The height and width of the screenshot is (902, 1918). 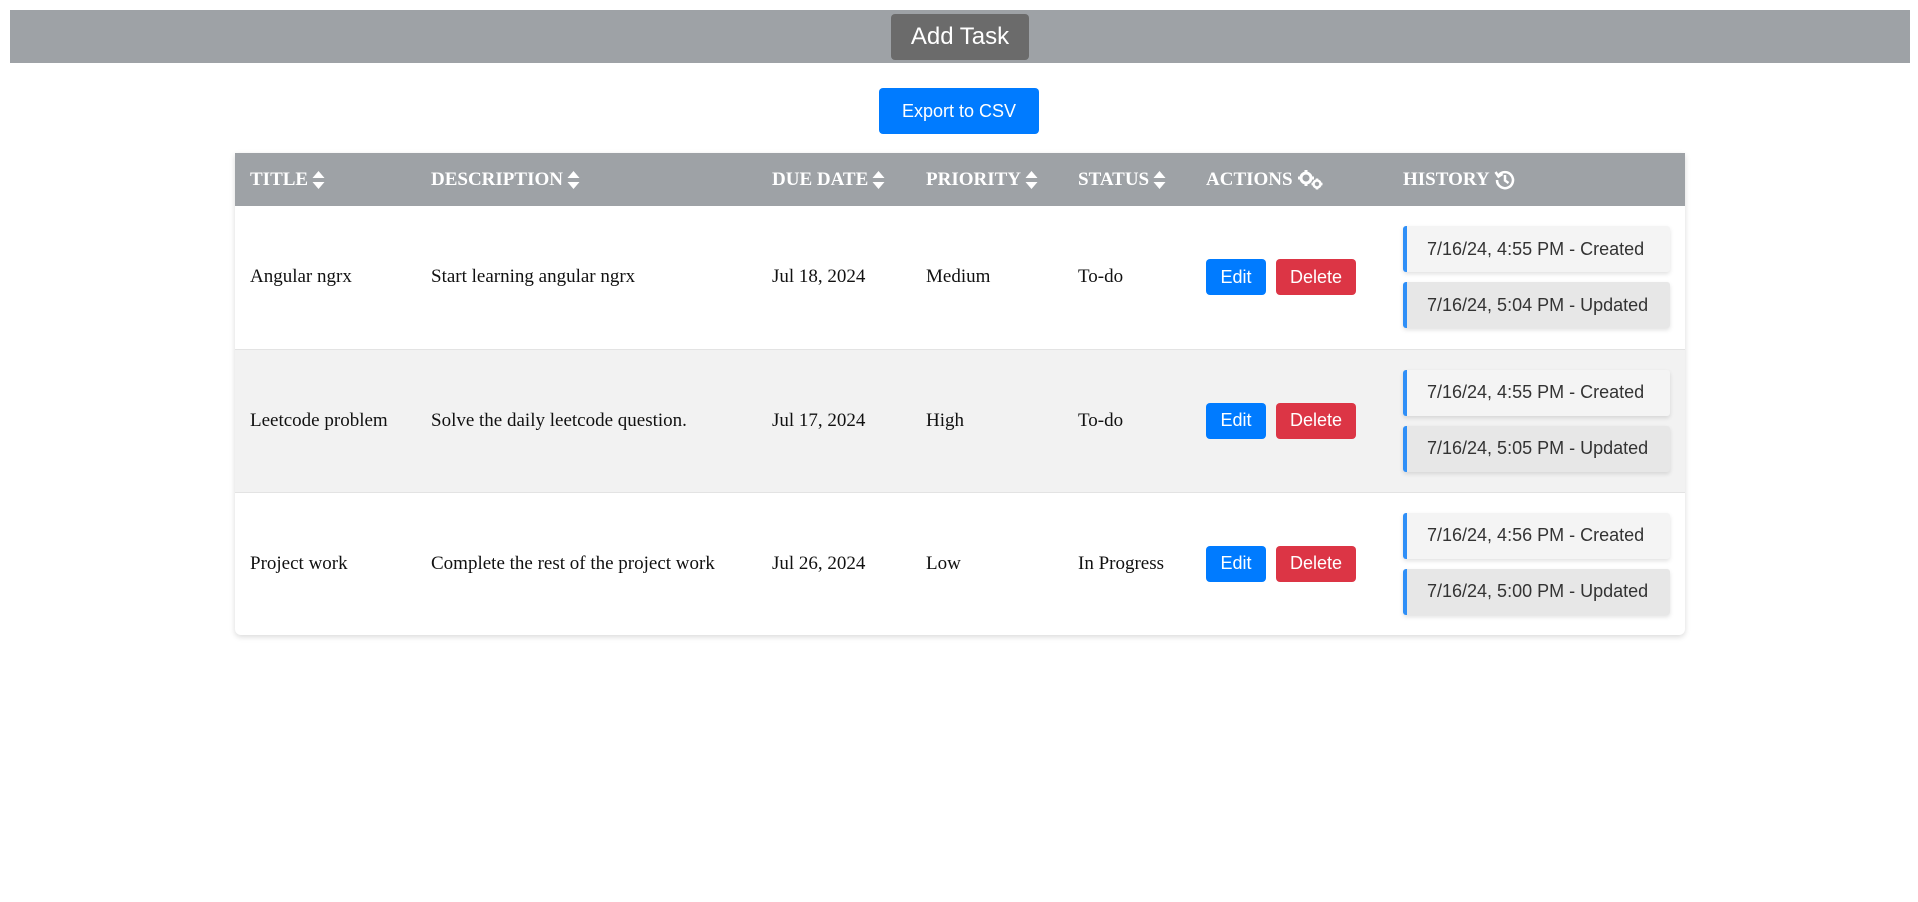 I want to click on gears-icon, so click(x=1311, y=179).